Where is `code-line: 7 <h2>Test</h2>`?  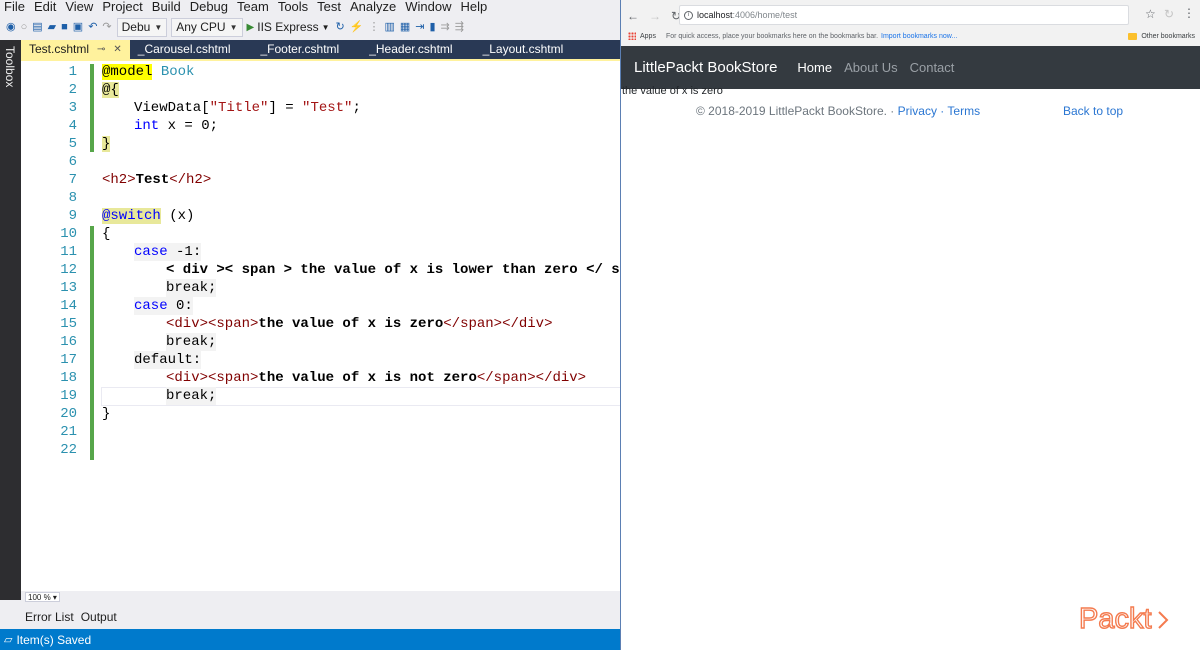 code-line: 7 <h2>Test</h2> is located at coordinates (320, 180).